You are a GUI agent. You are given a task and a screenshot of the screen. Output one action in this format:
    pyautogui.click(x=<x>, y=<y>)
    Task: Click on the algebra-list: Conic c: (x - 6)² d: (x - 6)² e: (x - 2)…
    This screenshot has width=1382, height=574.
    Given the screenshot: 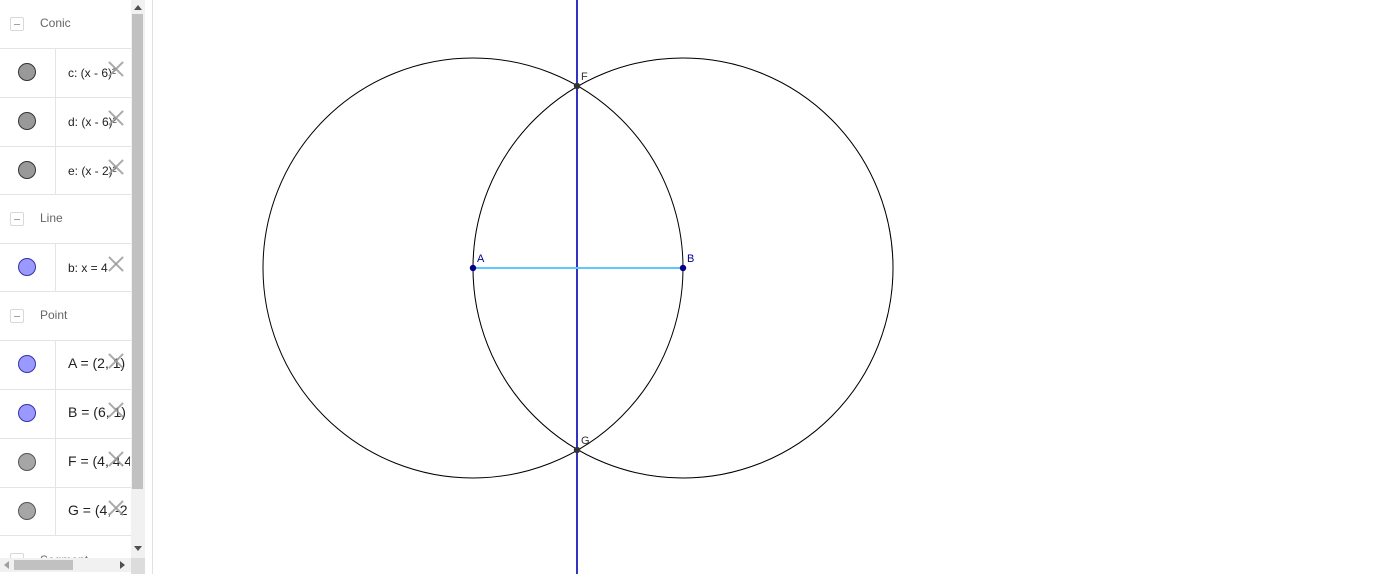 What is the action you would take?
    pyautogui.click(x=65, y=283)
    